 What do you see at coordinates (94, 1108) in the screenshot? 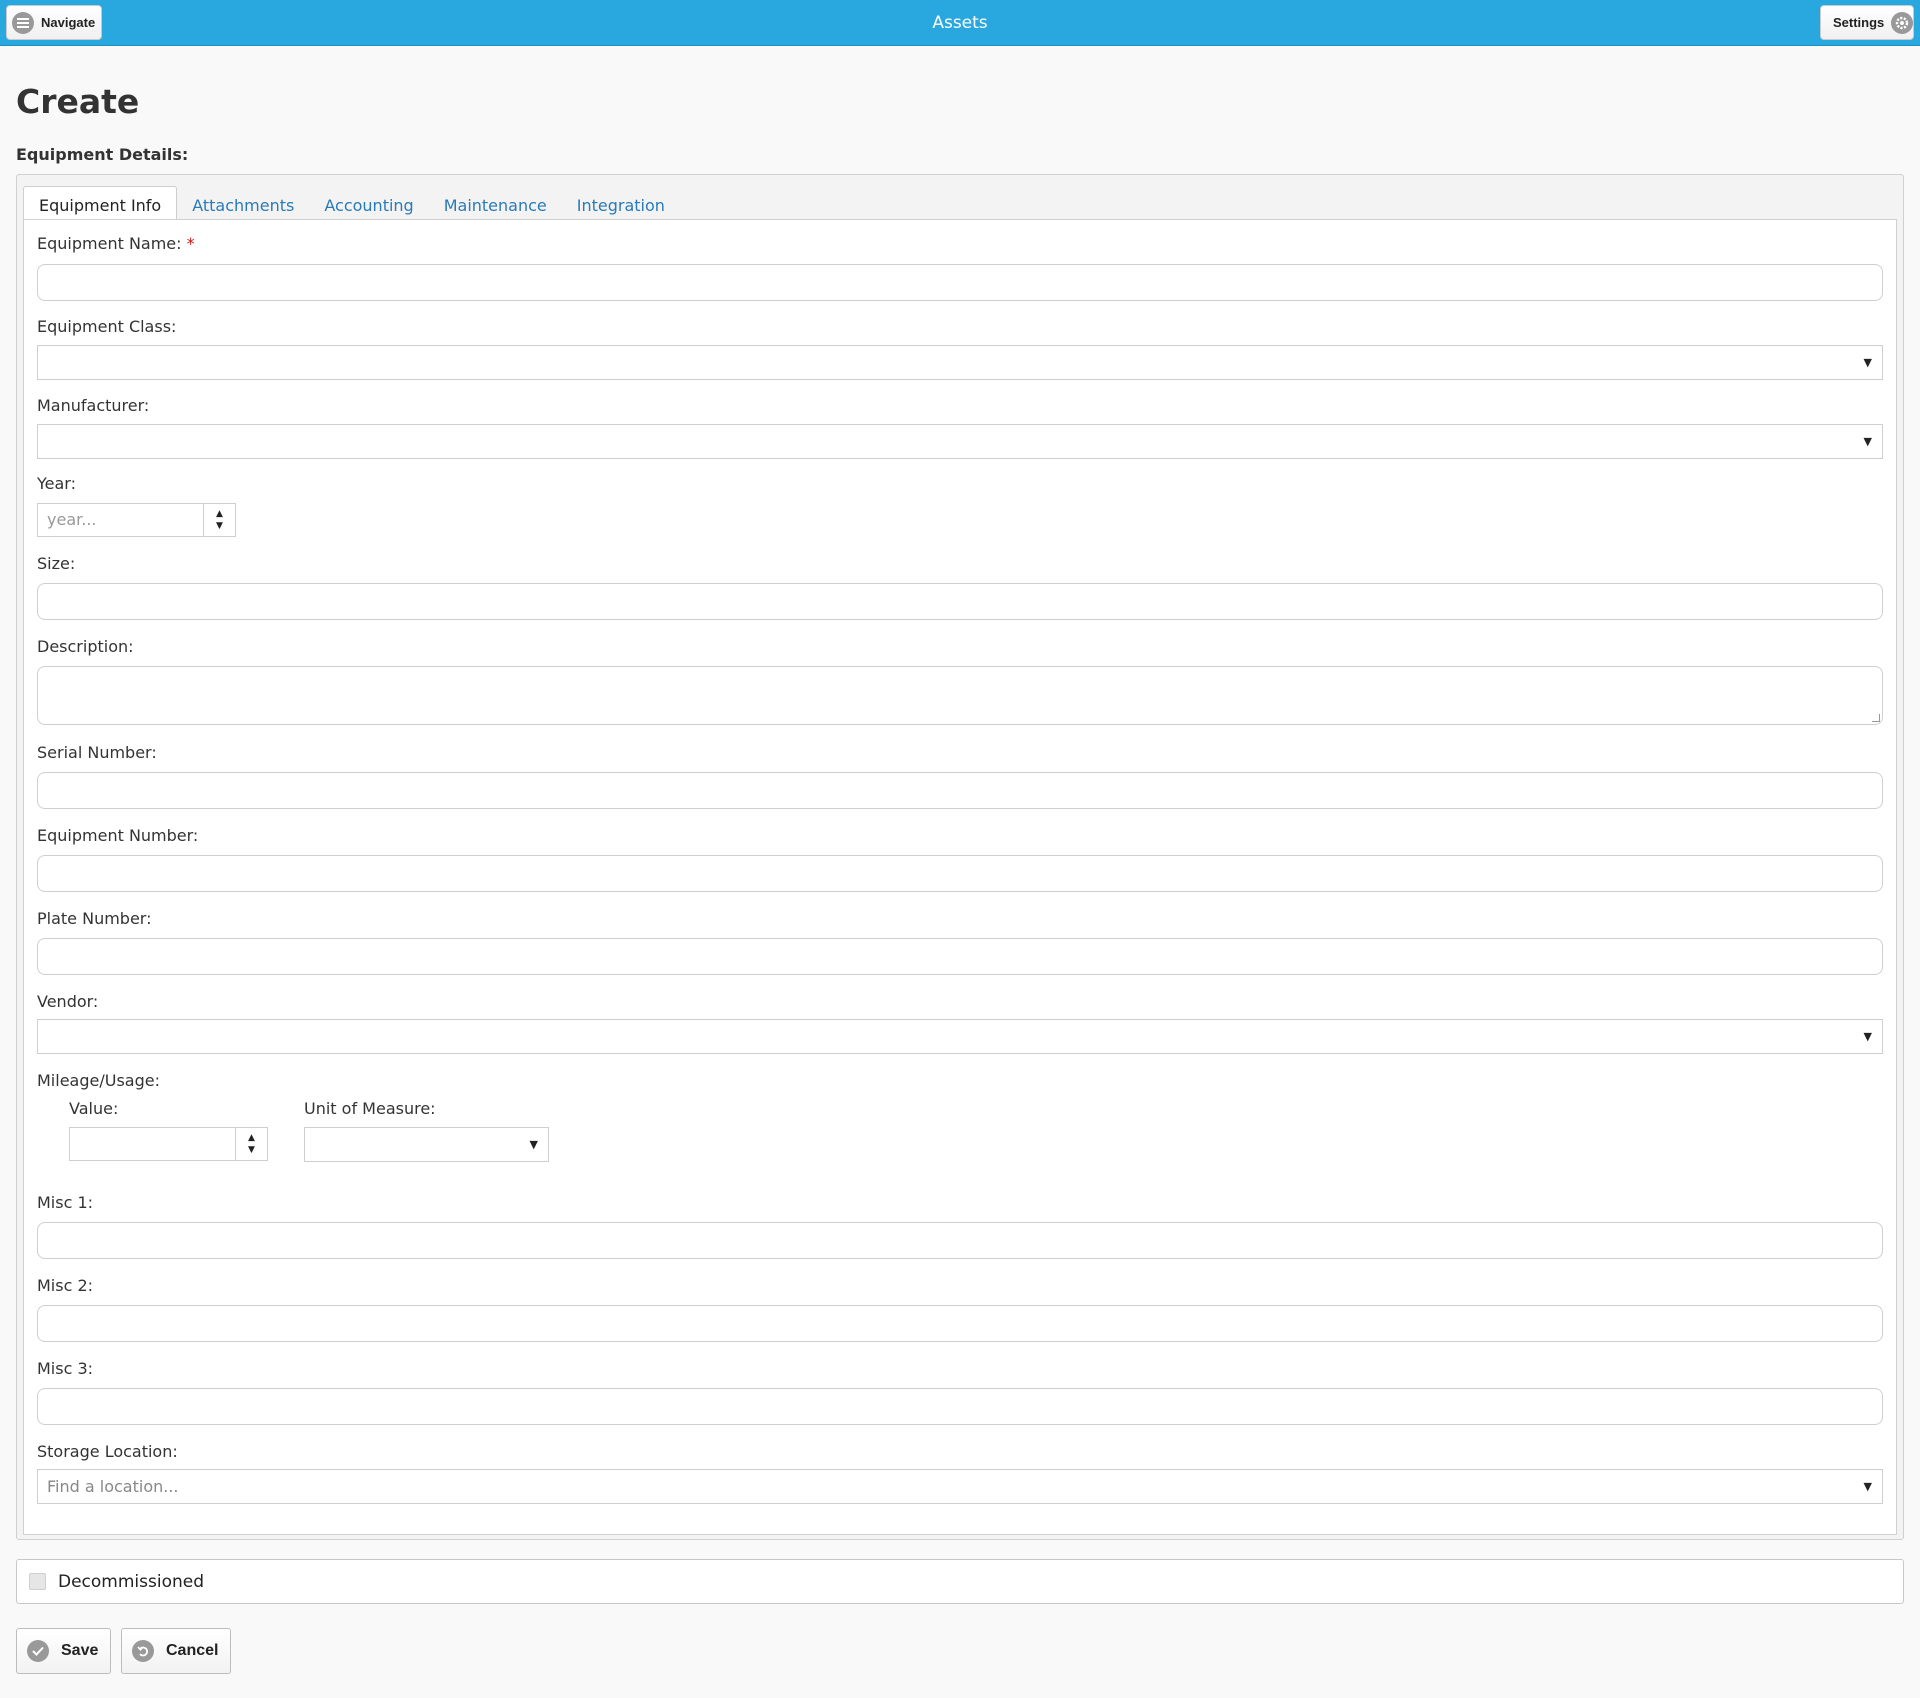
I see `mileage-value-label: Value:` at bounding box center [94, 1108].